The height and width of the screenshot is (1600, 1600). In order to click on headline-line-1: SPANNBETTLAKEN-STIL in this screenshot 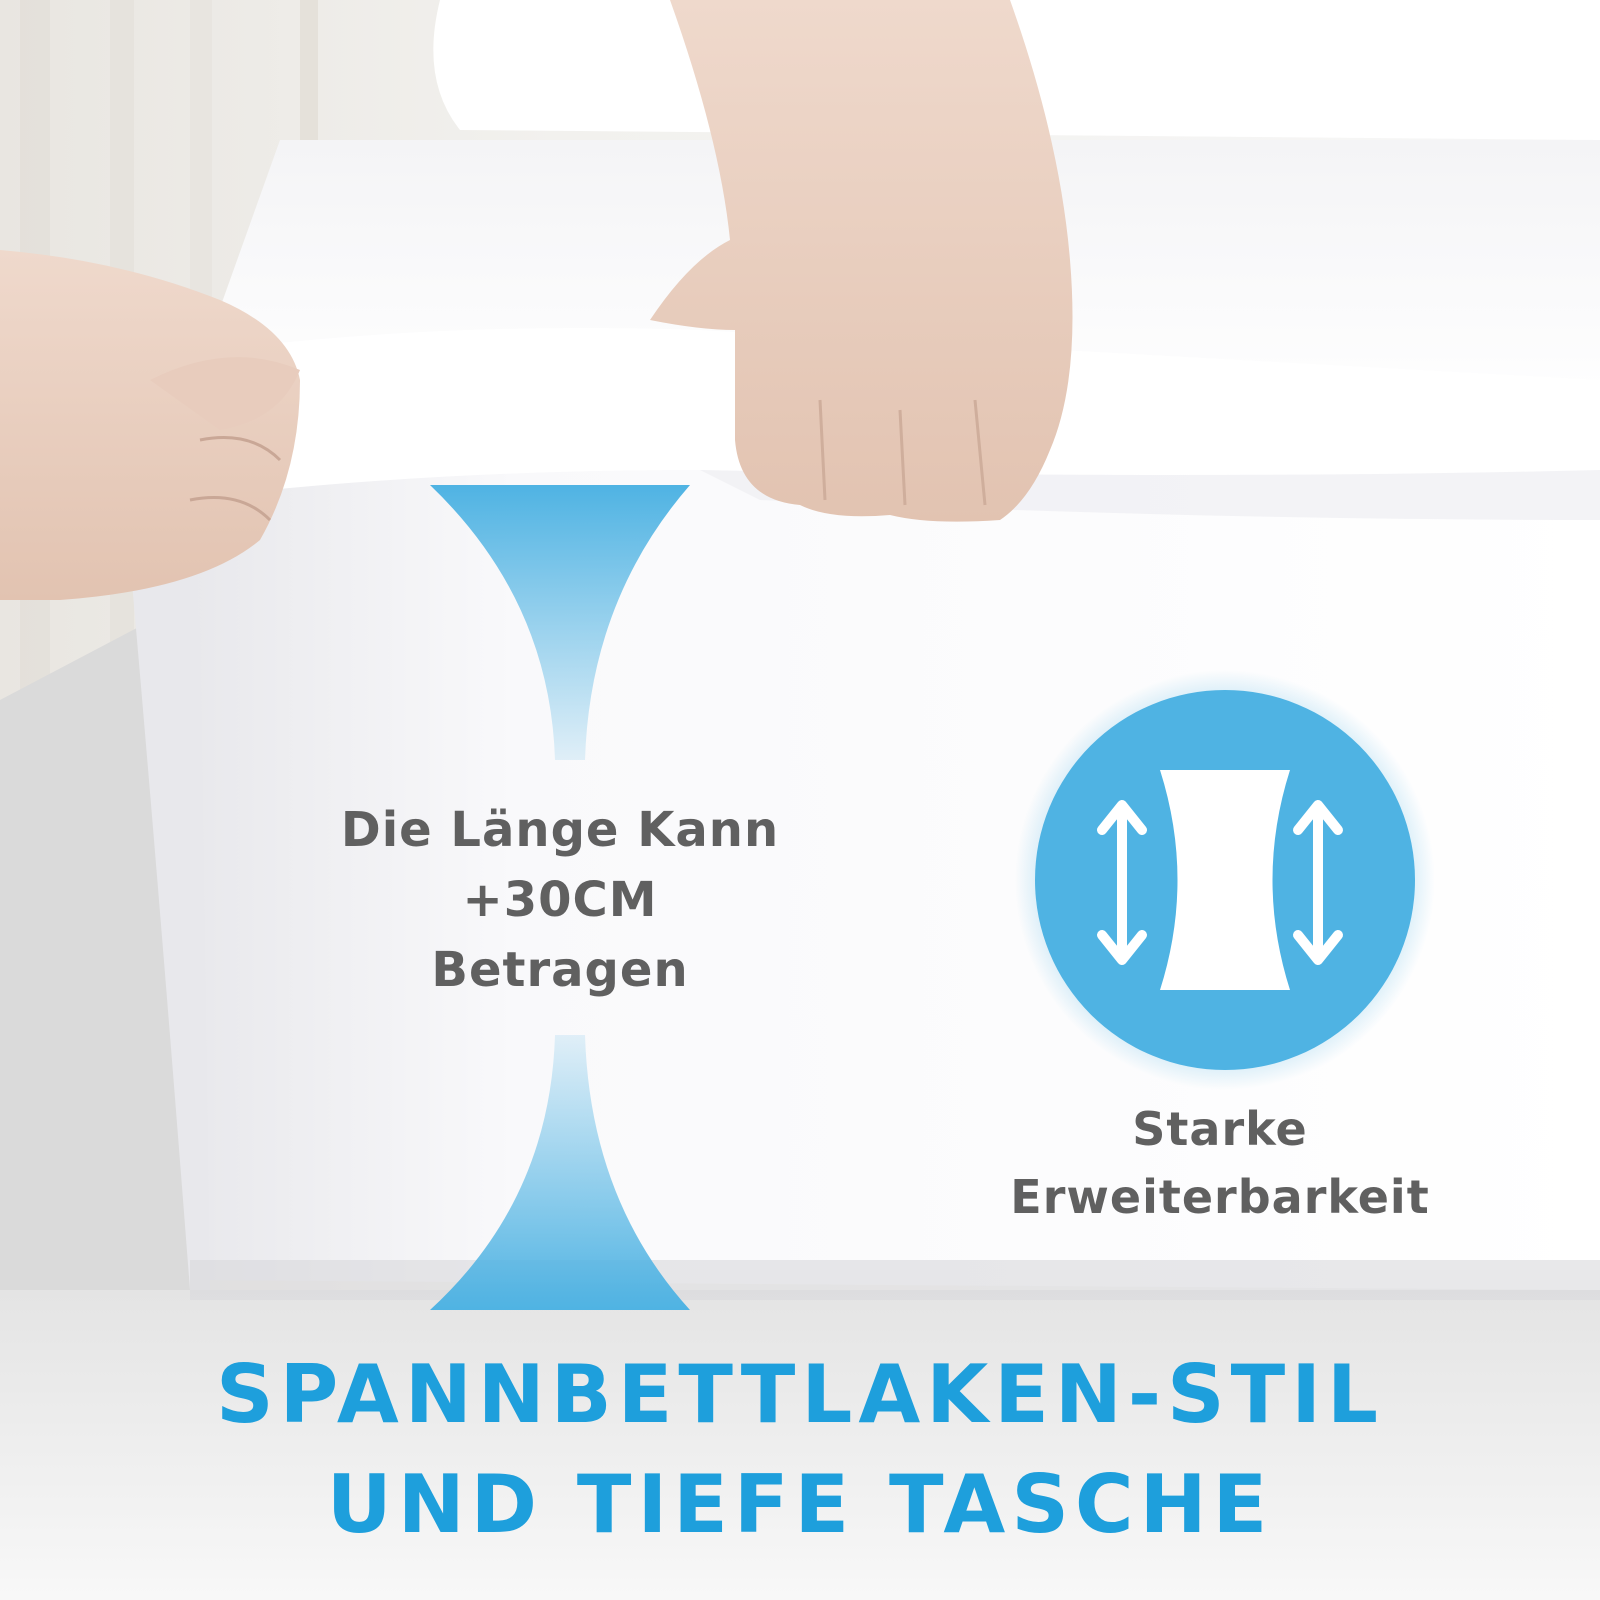, I will do `click(800, 1394)`.